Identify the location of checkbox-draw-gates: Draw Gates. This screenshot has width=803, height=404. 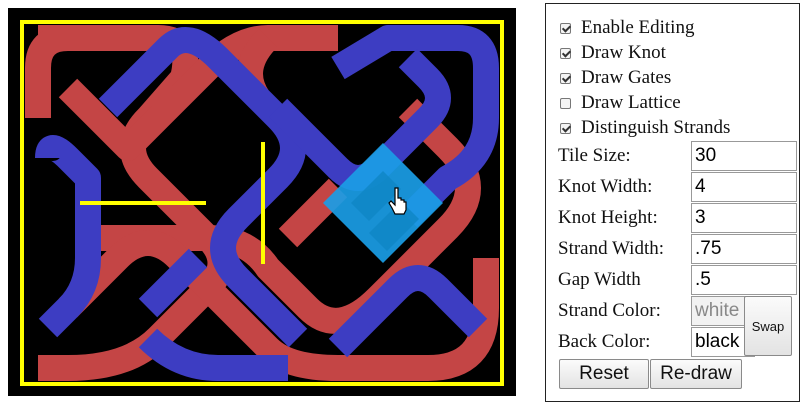
(615, 78).